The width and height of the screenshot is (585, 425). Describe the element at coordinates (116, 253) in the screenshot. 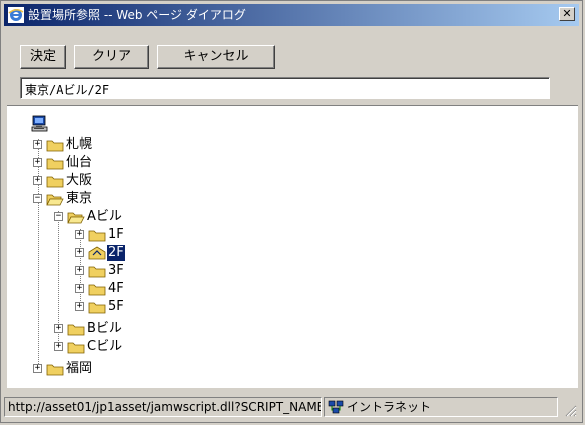

I see `tree-node-label: 2F` at that location.